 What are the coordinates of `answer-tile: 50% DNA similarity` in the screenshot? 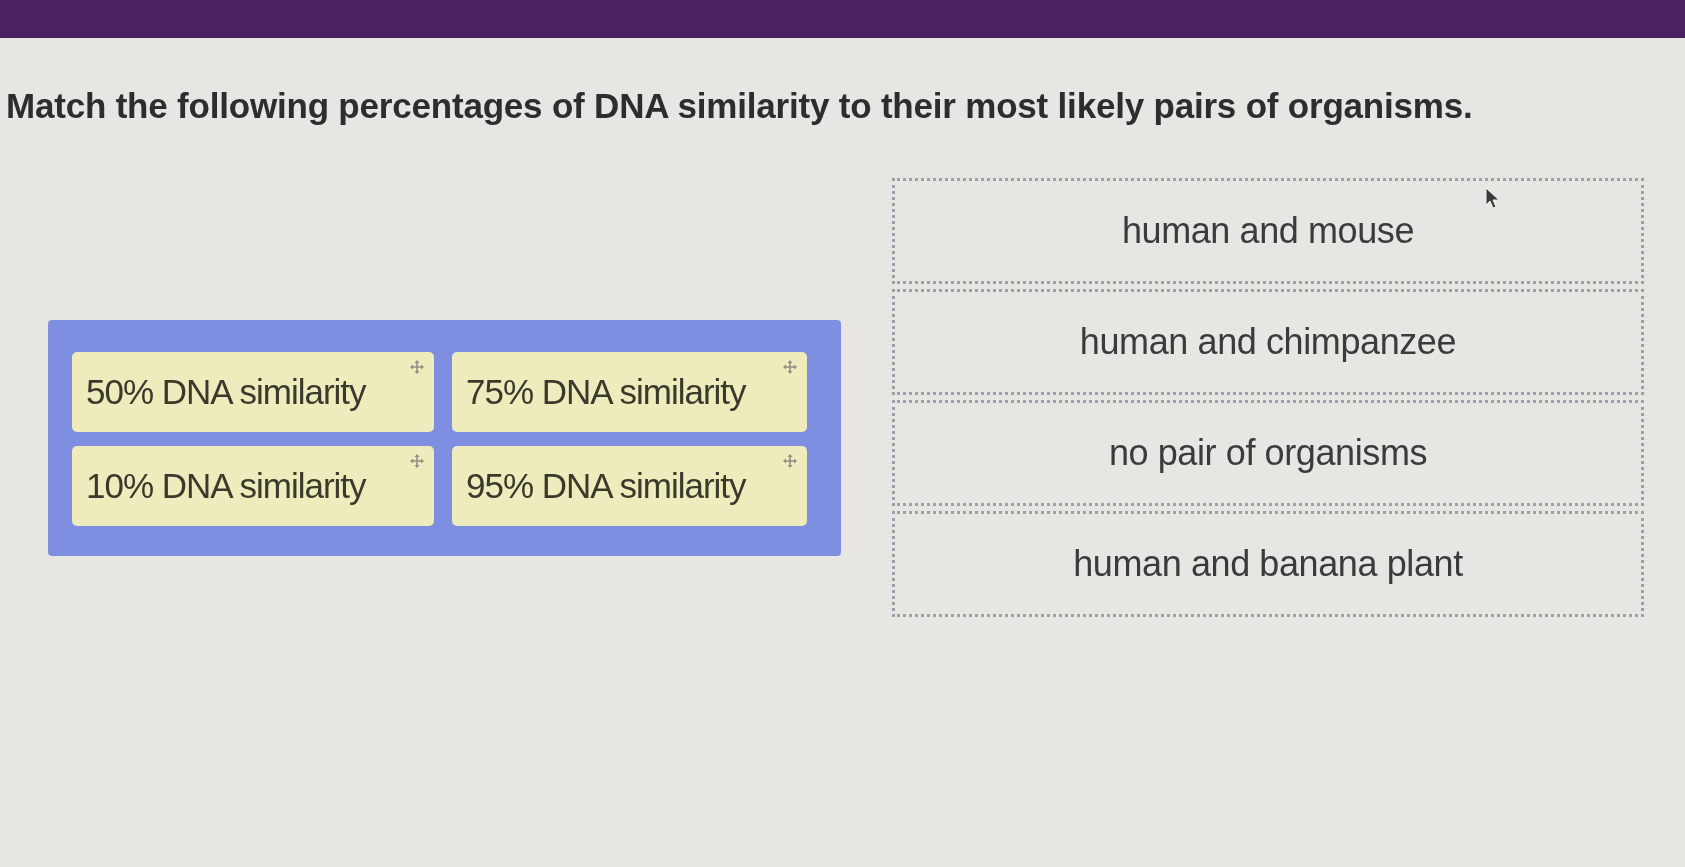 It's located at (253, 392).